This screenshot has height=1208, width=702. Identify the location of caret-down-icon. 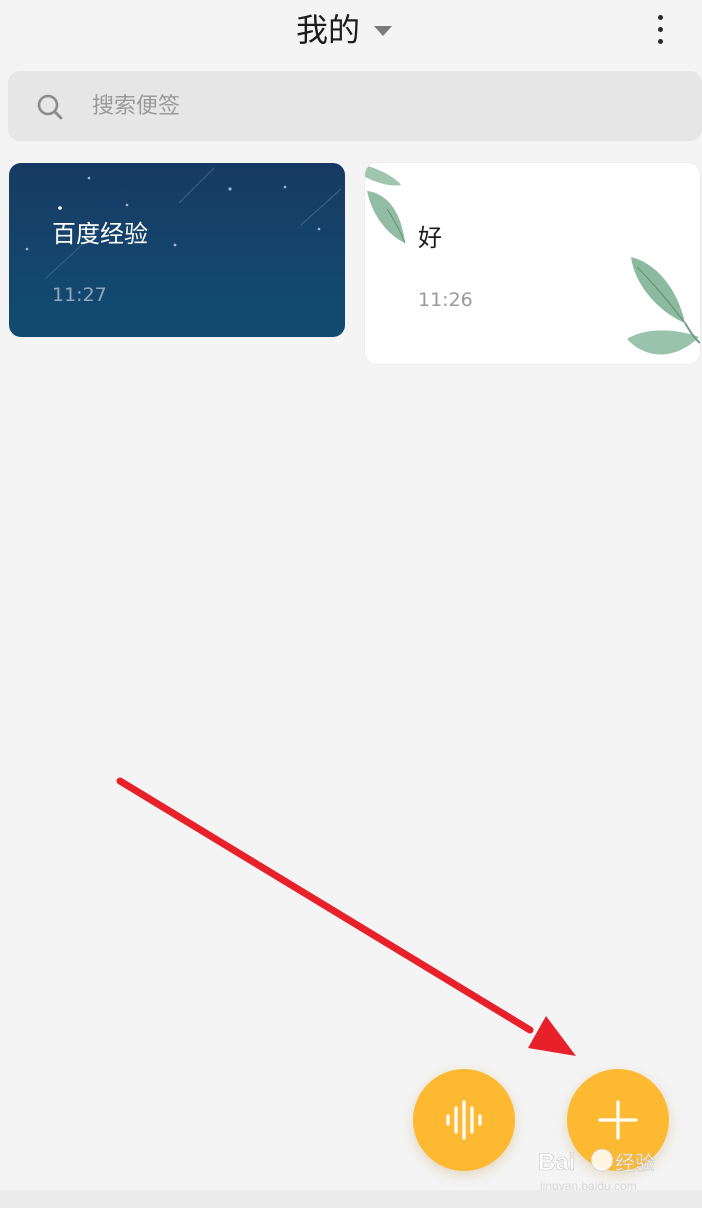
(383, 31).